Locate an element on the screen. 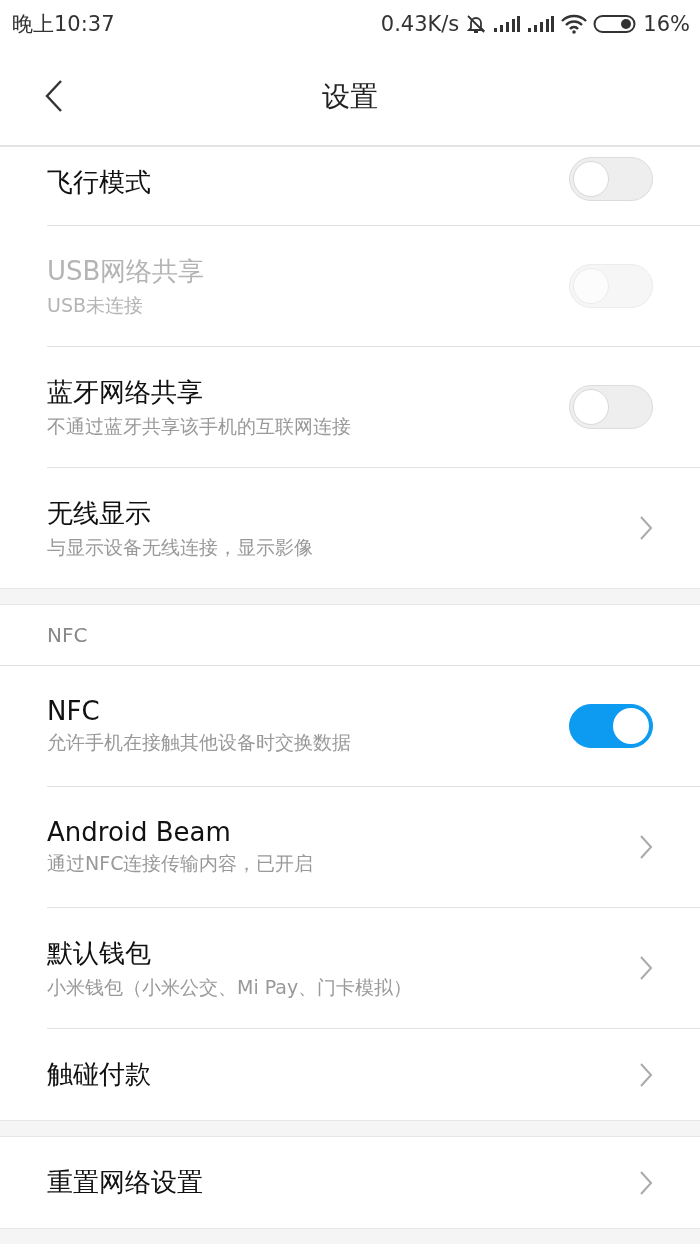  setting-title: Android Beam is located at coordinates (139, 832).